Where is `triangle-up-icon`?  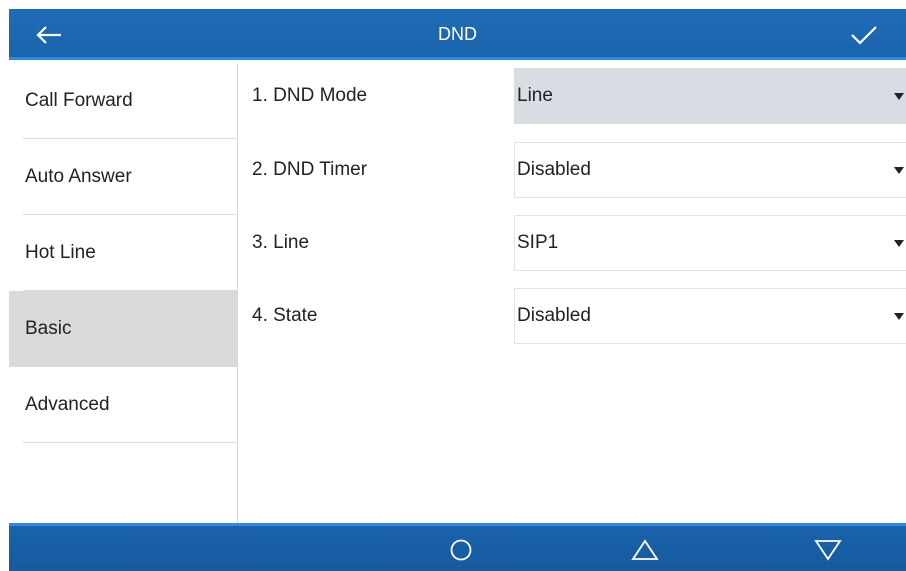
triangle-up-icon is located at coordinates (645, 549).